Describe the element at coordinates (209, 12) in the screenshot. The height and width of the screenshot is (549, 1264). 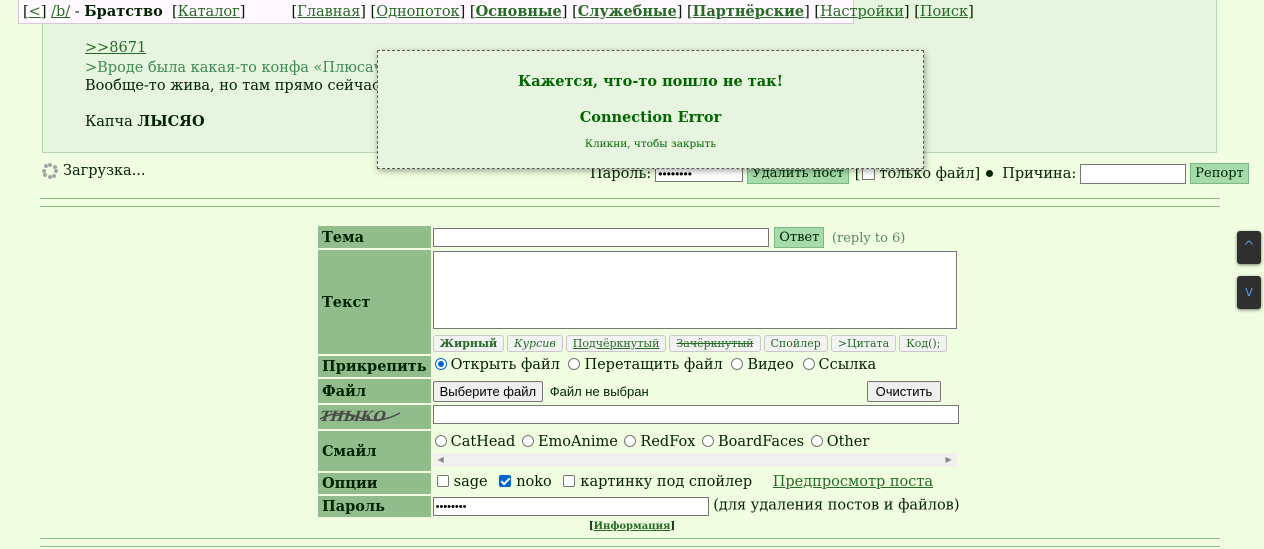
I see `nav-catalog-link: Каталог` at that location.